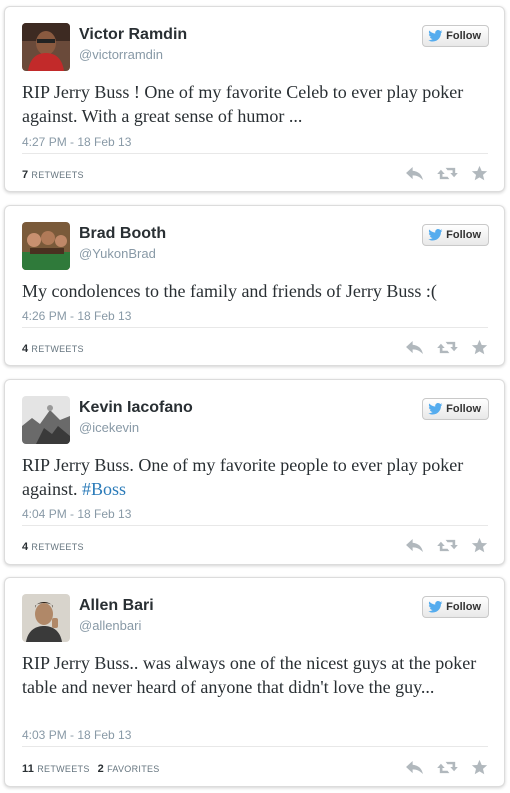 Image resolution: width=510 pixels, height=793 pixels. I want to click on user-name: Brad Booth, so click(122, 234).